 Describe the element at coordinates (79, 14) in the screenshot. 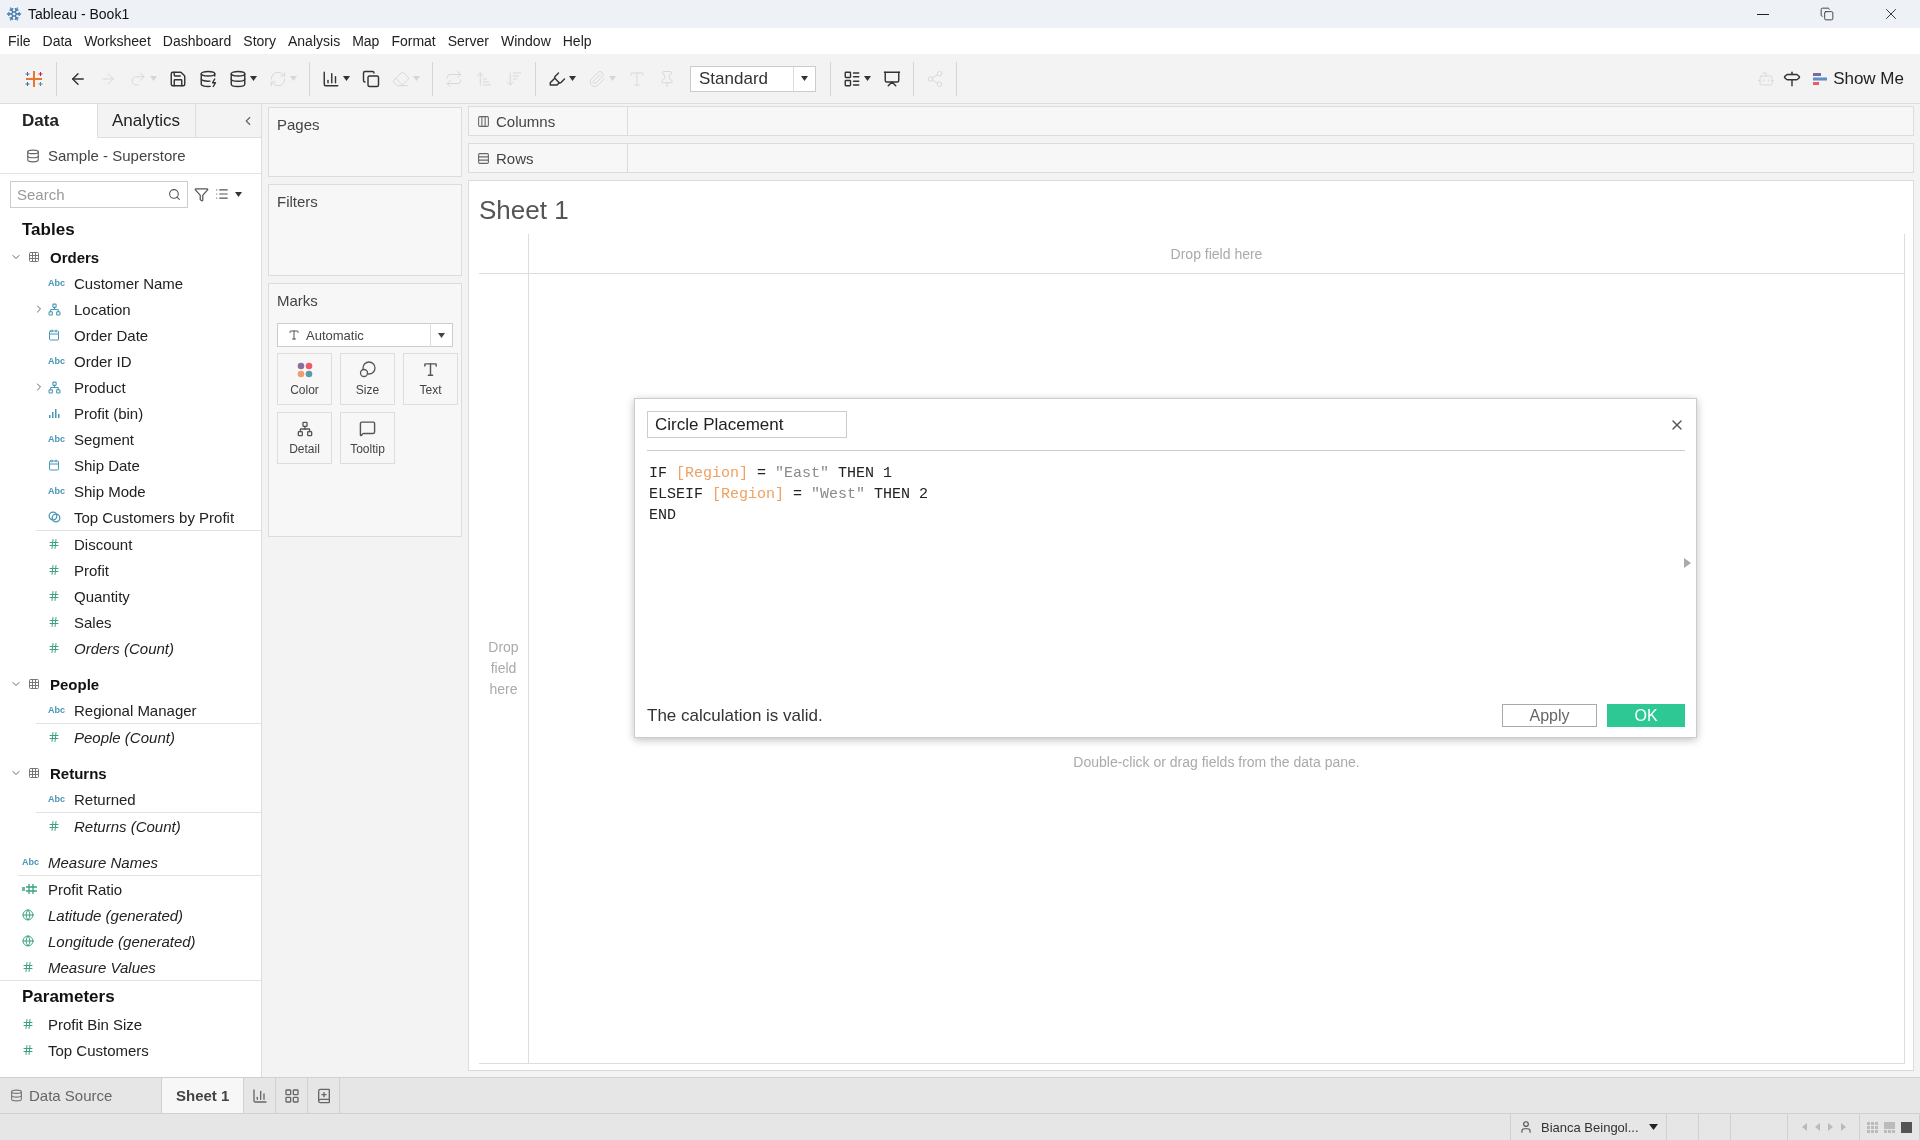

I see `window-title: Tableau - Book1` at that location.